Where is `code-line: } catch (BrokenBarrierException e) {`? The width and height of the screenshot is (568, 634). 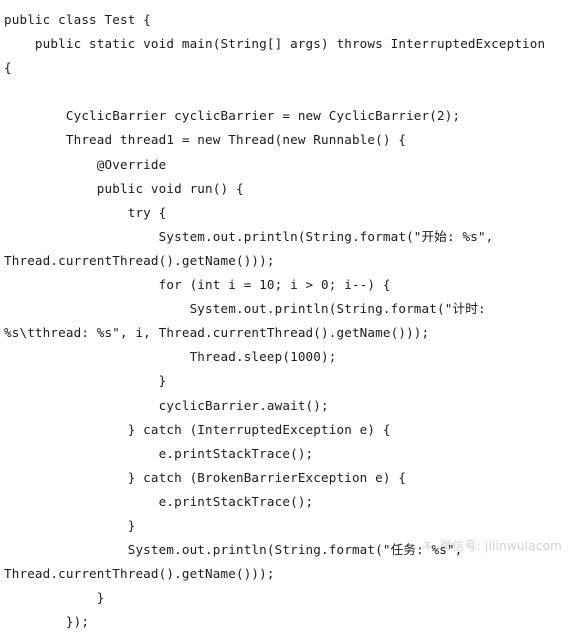 code-line: } catch (BrokenBarrierException e) { is located at coordinates (205, 477).